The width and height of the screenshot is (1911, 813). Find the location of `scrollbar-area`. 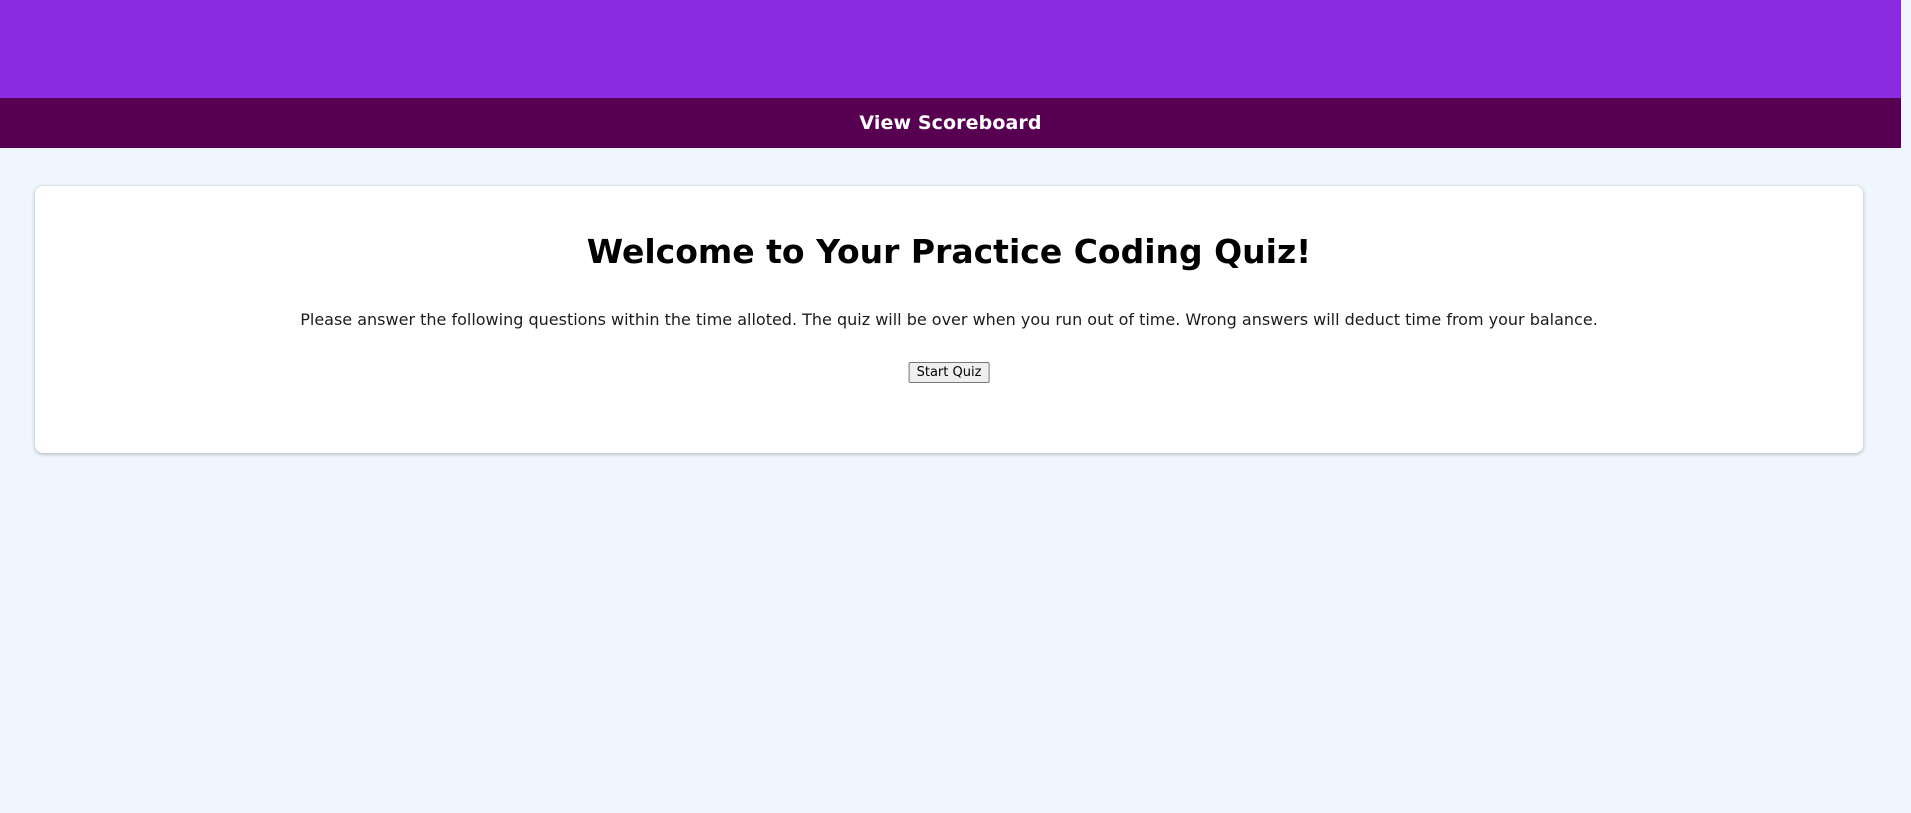

scrollbar-area is located at coordinates (1906, 406).